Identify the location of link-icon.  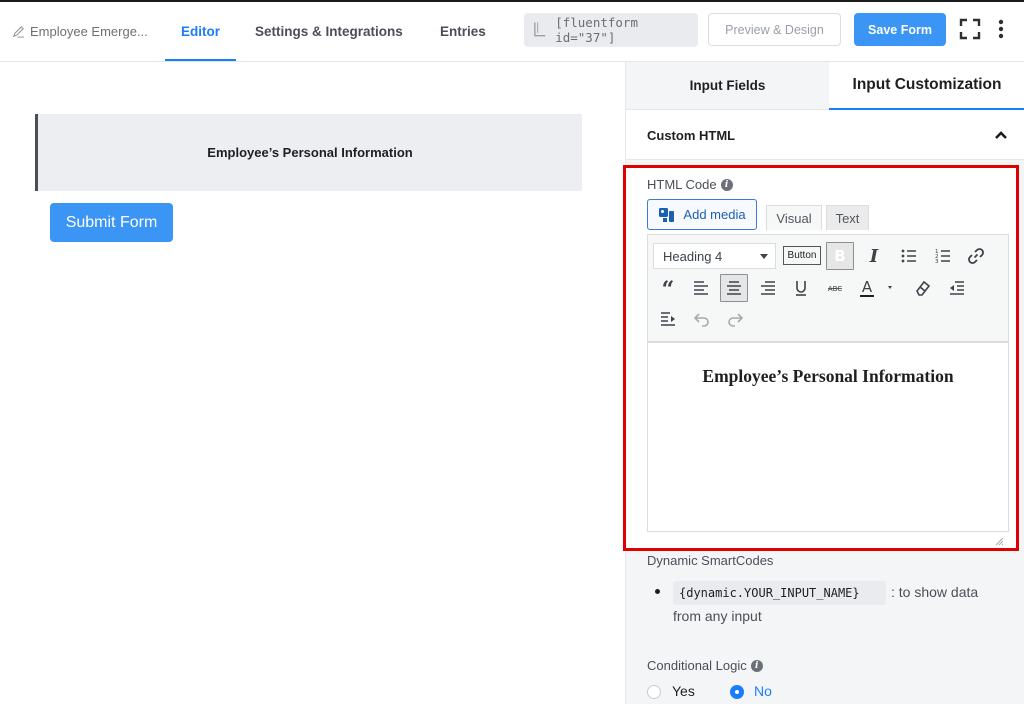
(976, 256).